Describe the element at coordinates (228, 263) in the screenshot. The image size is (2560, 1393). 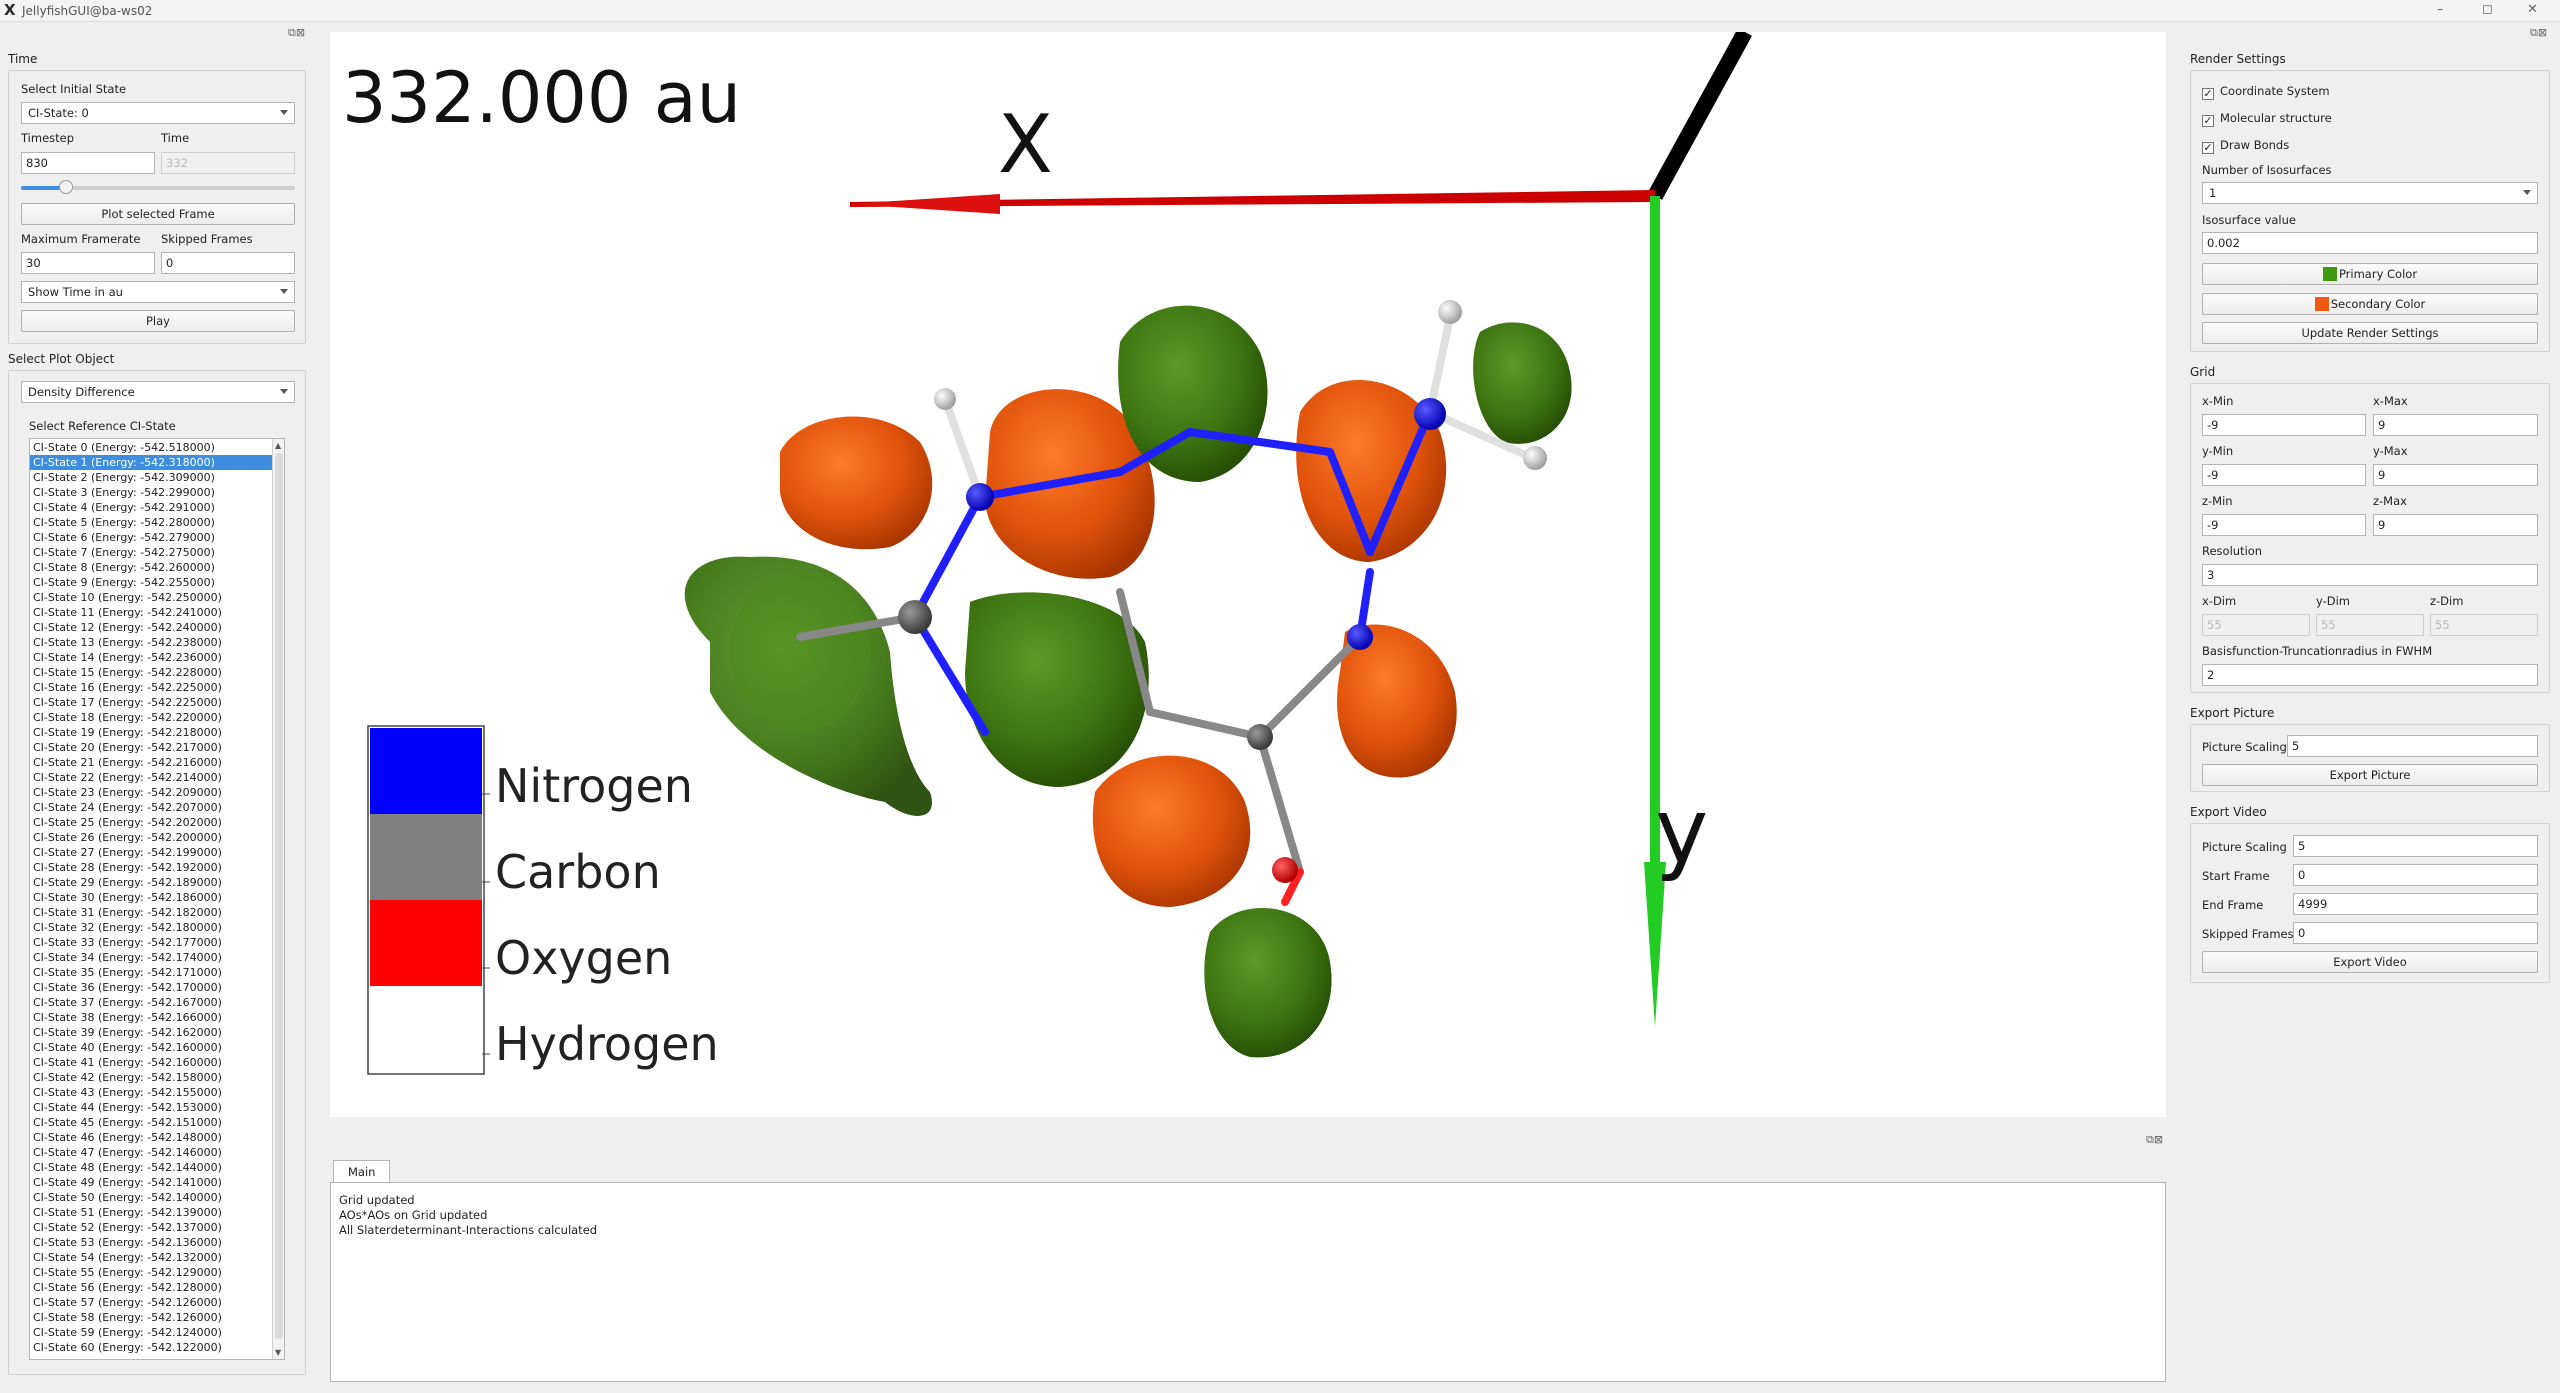
I see `skipped-frames-input` at that location.